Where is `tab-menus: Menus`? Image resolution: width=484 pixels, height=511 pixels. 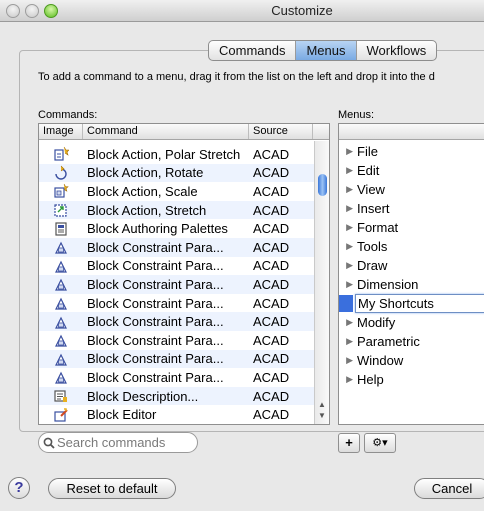 tab-menus: Menus is located at coordinates (326, 50).